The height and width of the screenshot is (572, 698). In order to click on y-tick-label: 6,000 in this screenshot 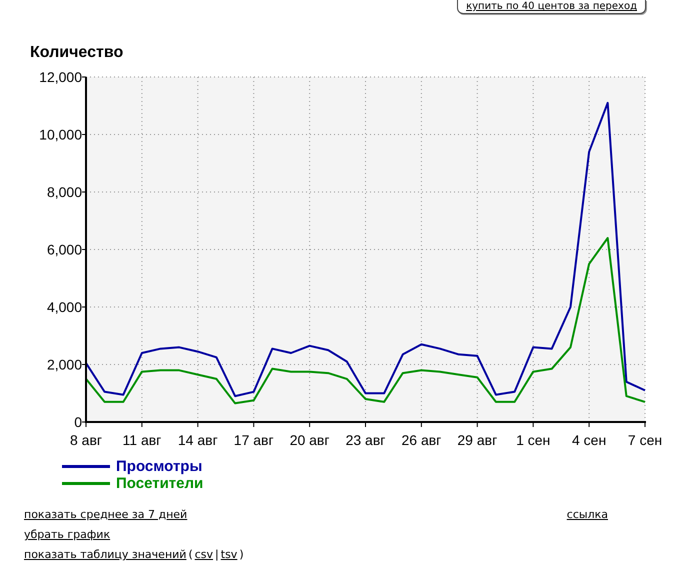, I will do `click(64, 250)`.